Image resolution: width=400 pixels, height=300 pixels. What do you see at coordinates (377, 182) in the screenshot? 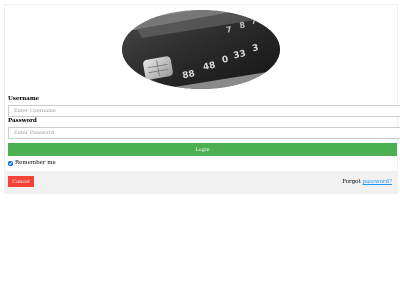
I see `forgot-password-link: password?` at bounding box center [377, 182].